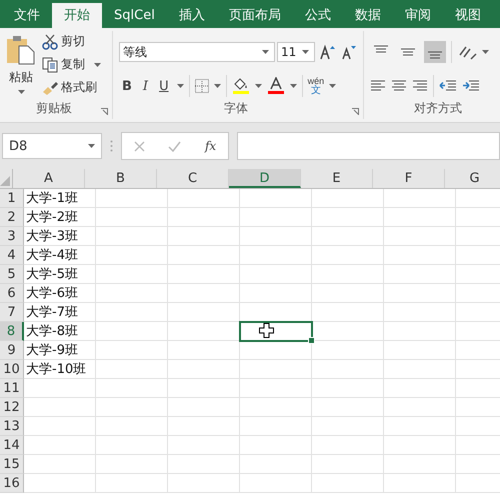  What do you see at coordinates (21, 77) in the screenshot?
I see `paste-button: 粘贴` at bounding box center [21, 77].